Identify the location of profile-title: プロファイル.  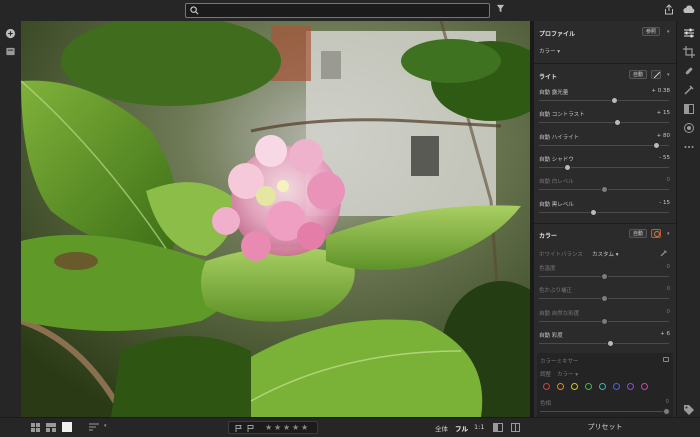
(557, 34).